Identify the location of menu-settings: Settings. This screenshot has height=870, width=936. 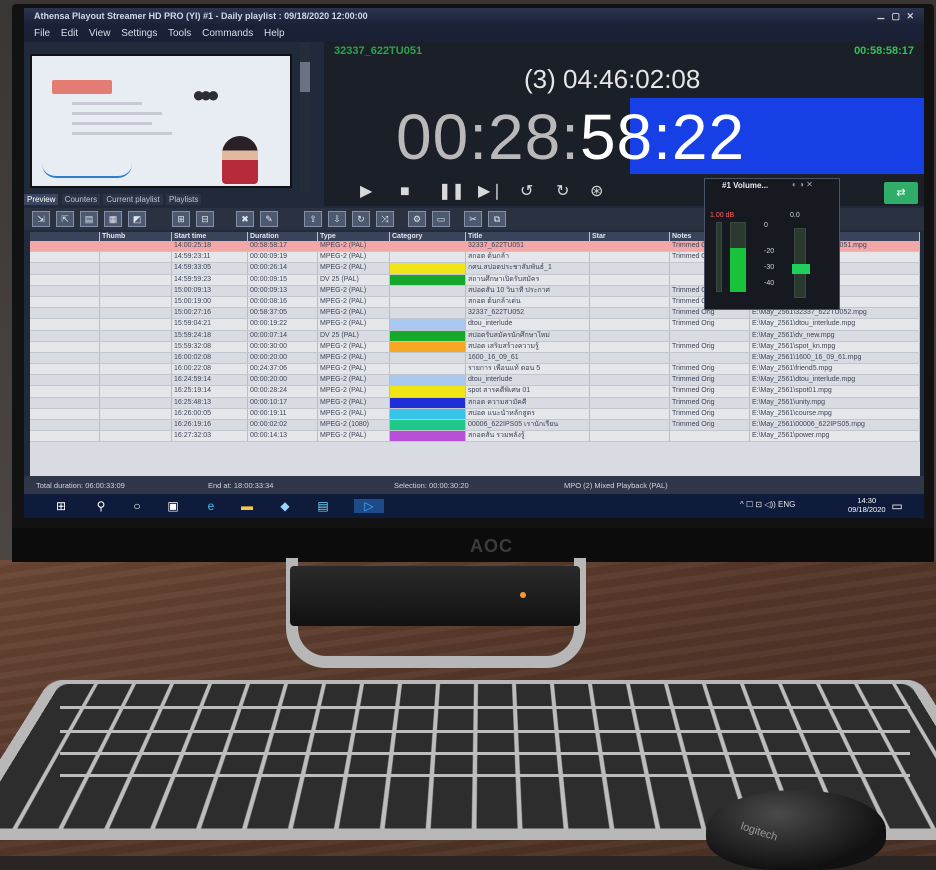
(139, 33).